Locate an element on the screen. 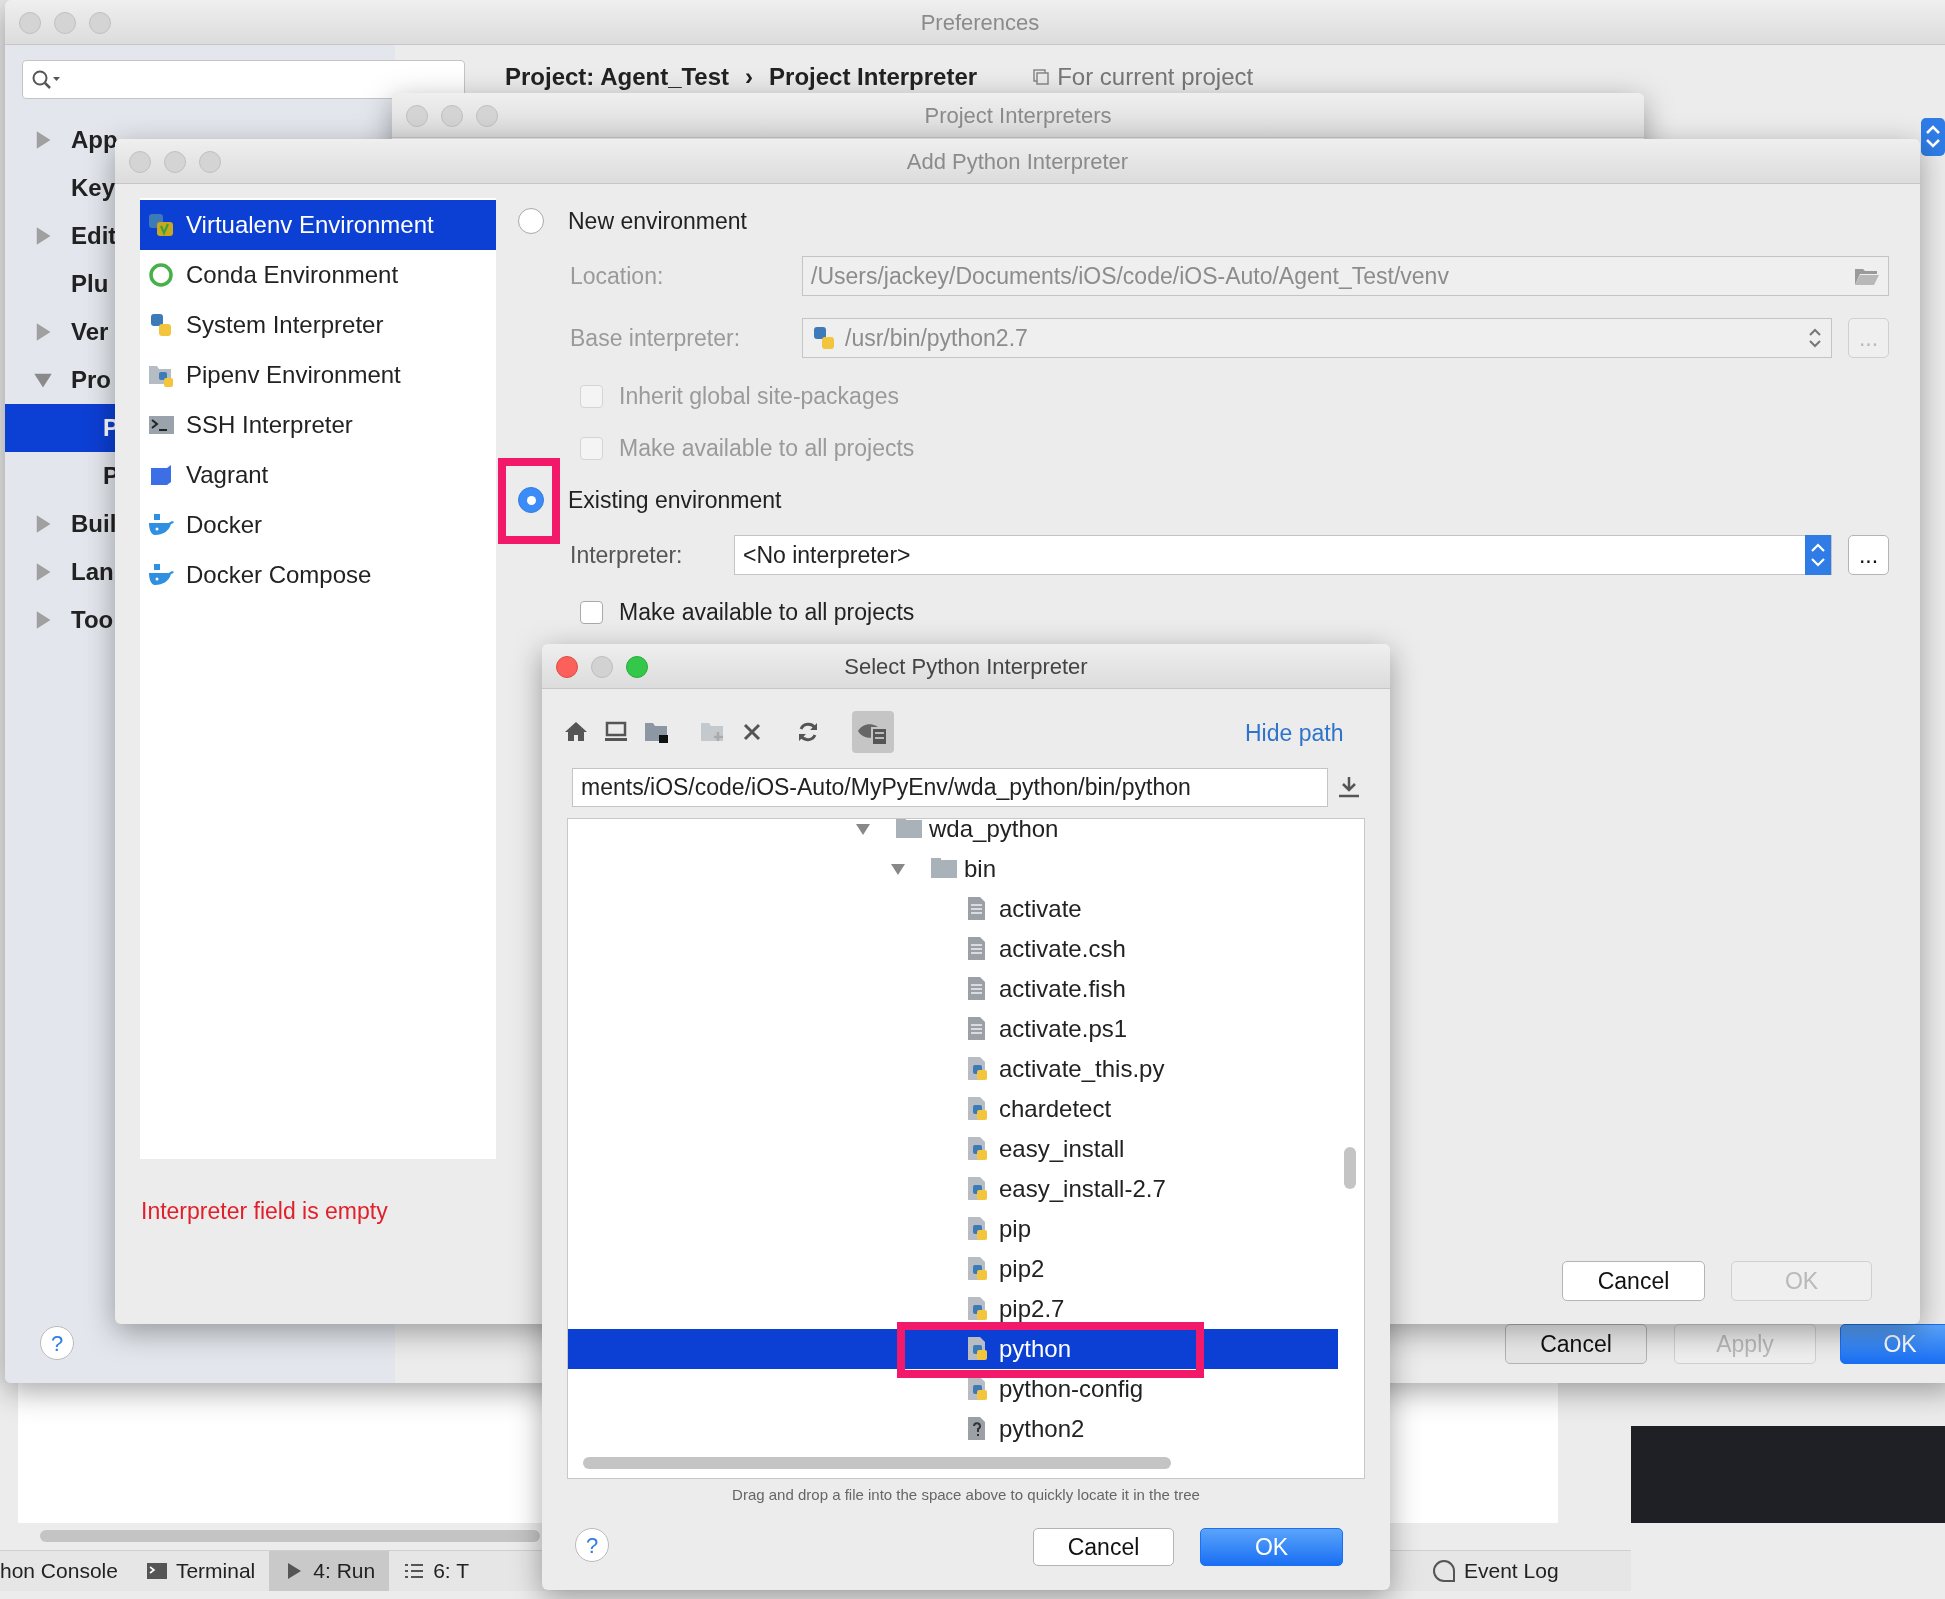 The width and height of the screenshot is (1945, 1599). tool-window-tab: 4: Run is located at coordinates (329, 1571).